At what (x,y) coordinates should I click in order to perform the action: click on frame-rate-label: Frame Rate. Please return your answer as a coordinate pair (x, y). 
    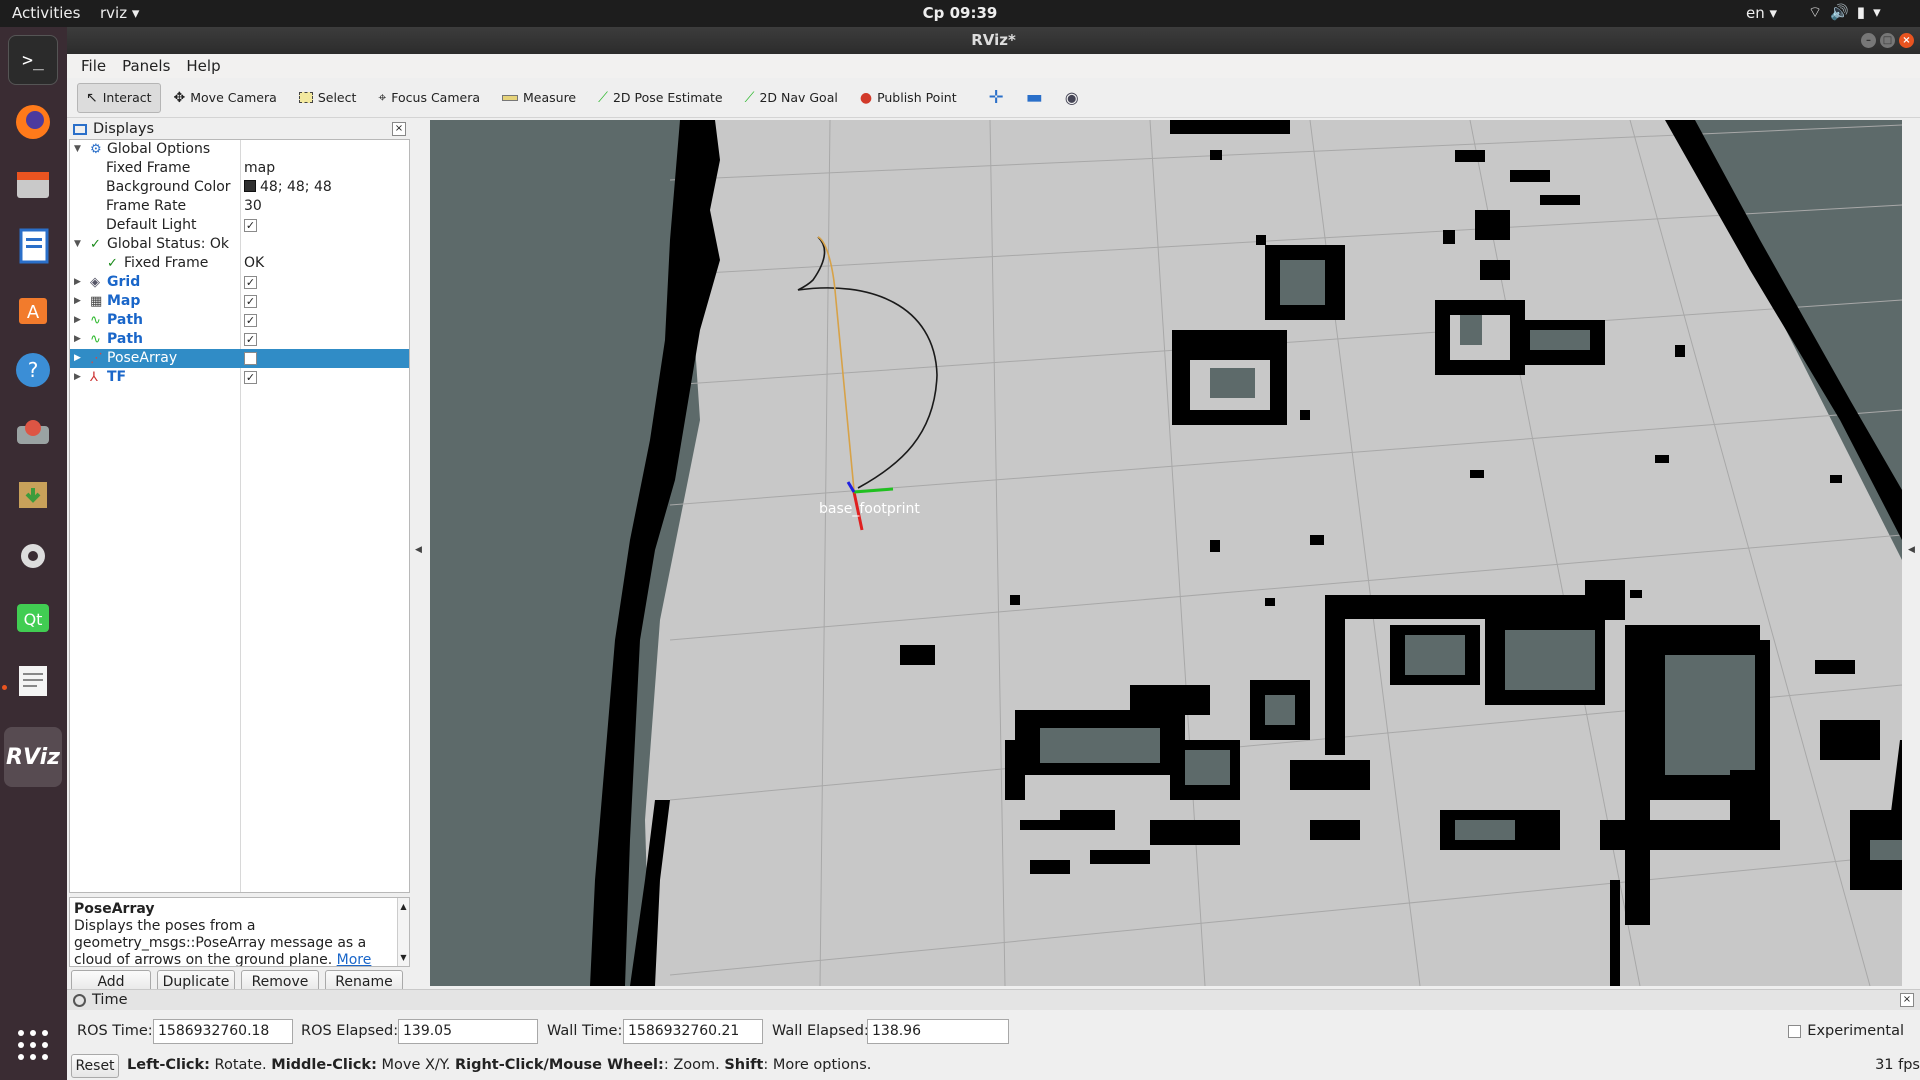
    Looking at the image, I should click on (146, 206).